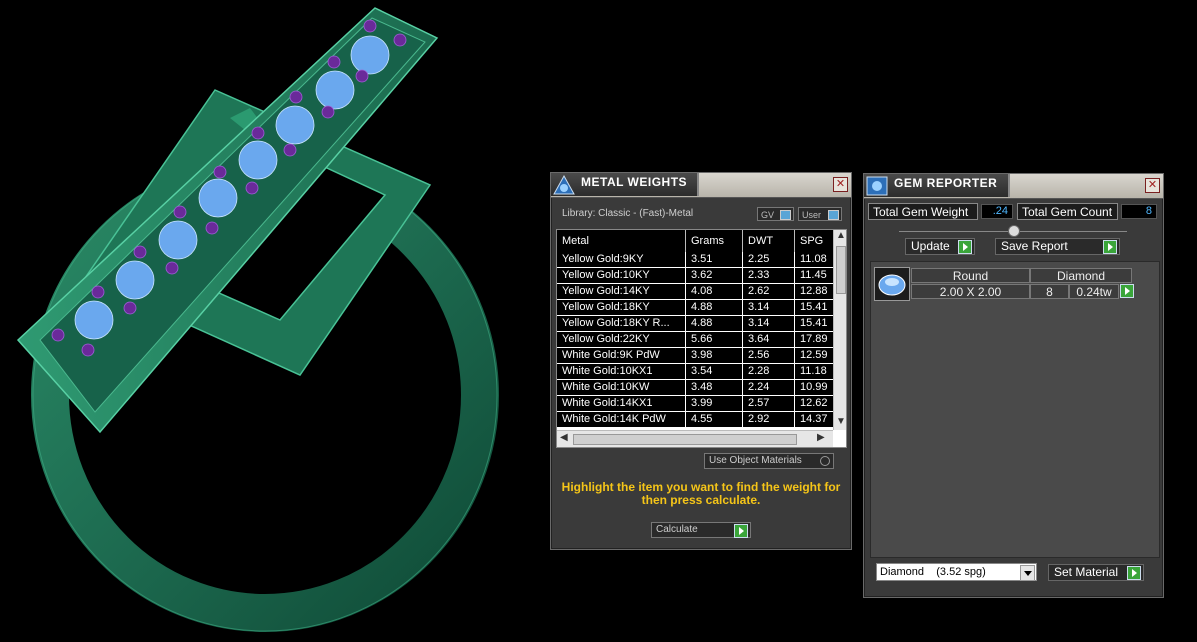 Image resolution: width=1197 pixels, height=642 pixels. Describe the element at coordinates (621, 419) in the screenshot. I see `table-cell: White Gold:14K PdW` at that location.